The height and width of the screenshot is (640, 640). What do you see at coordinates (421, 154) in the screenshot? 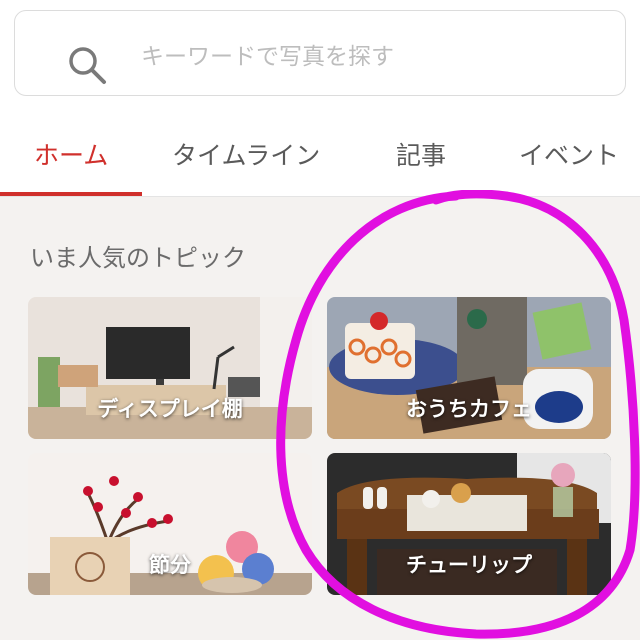
I see `tab-articles: 記事` at bounding box center [421, 154].